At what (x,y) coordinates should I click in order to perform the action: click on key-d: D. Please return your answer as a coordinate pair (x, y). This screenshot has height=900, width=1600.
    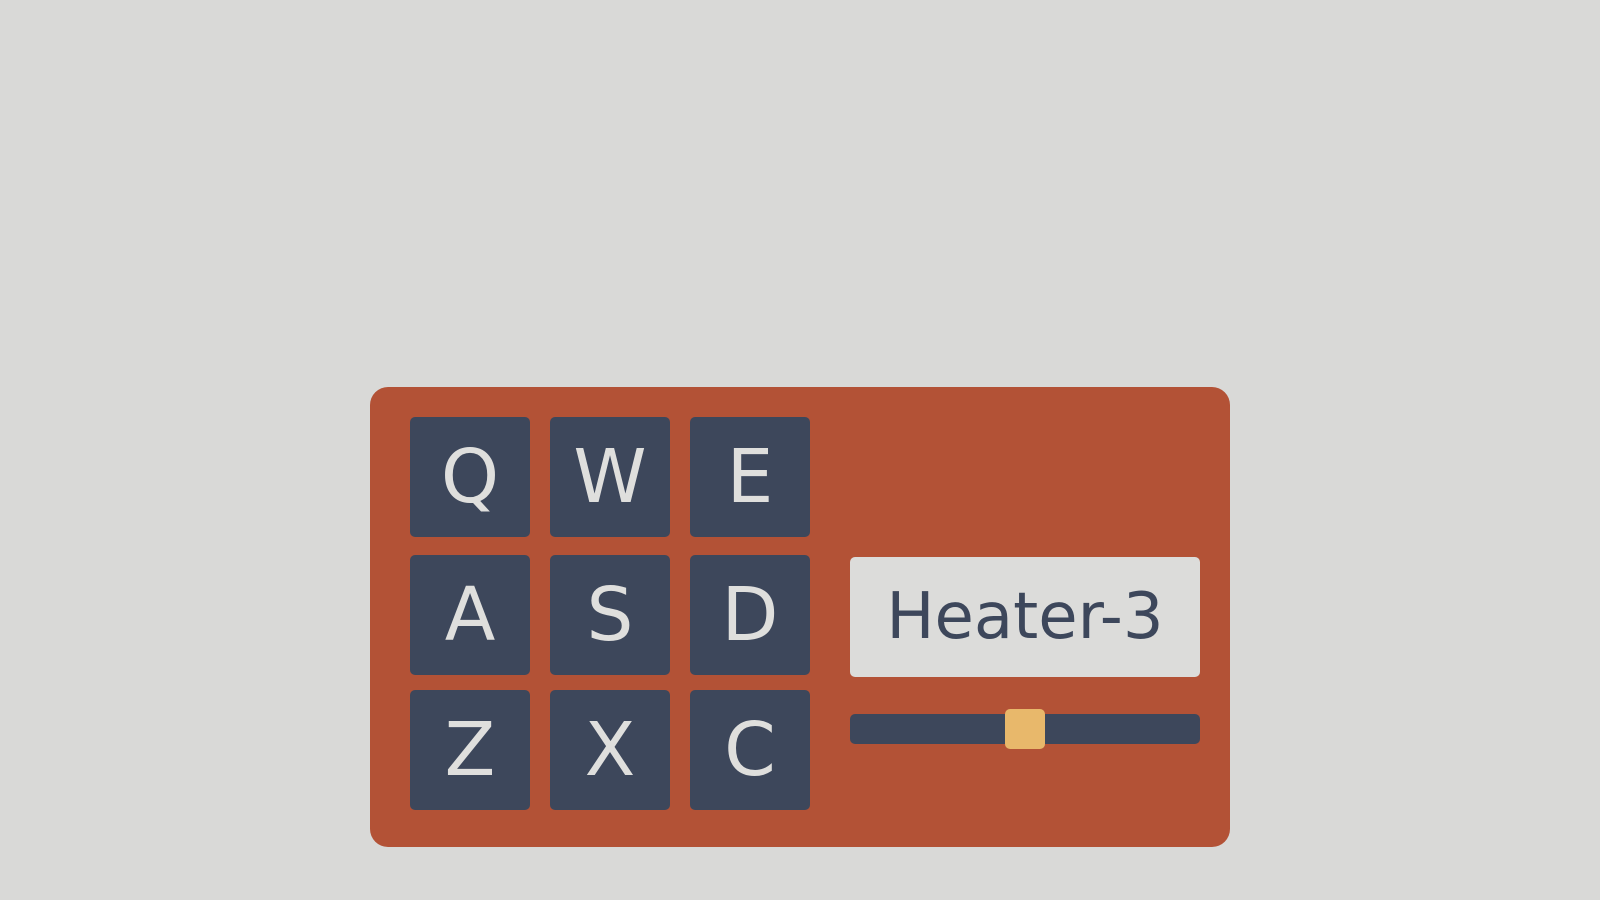
    Looking at the image, I should click on (750, 615).